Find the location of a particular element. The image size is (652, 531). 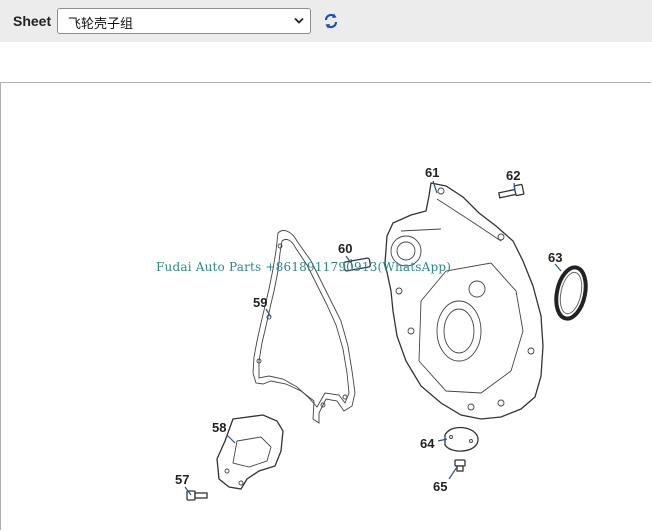

part-62-bolt is located at coordinates (511, 191).